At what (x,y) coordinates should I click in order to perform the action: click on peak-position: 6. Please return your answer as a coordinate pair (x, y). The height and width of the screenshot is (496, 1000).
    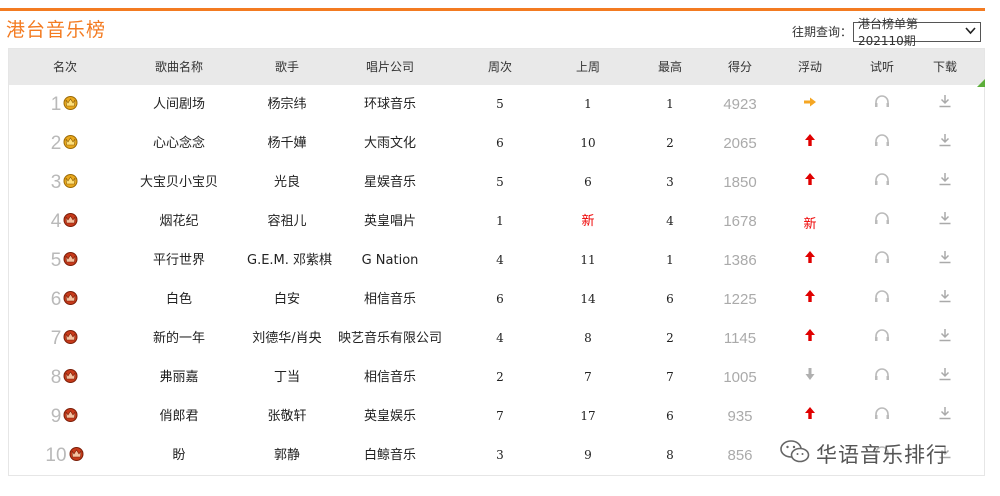
    Looking at the image, I should click on (670, 416).